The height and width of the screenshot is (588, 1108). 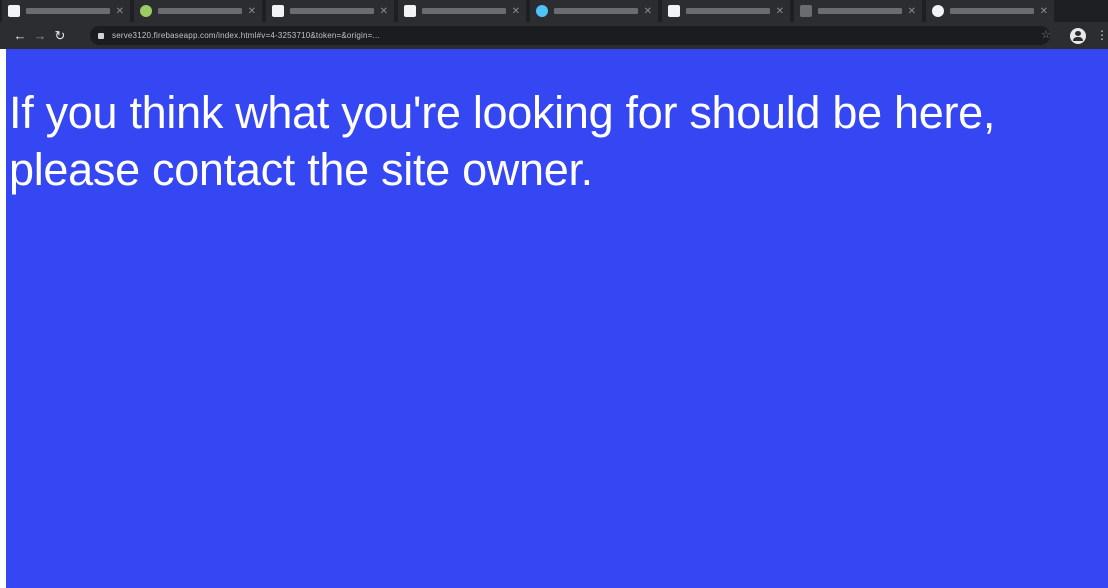 What do you see at coordinates (40, 35) in the screenshot?
I see `forward-arrow-icon: →` at bounding box center [40, 35].